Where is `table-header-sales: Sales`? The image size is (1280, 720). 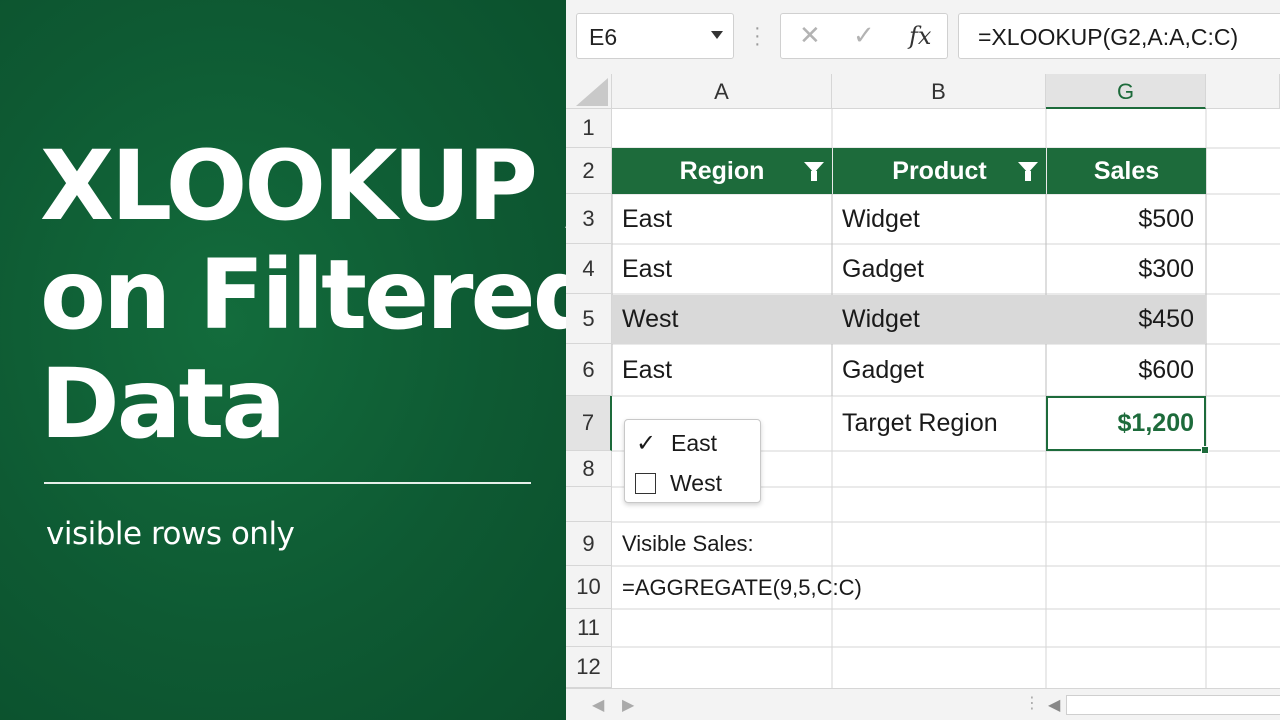 table-header-sales: Sales is located at coordinates (1126, 171).